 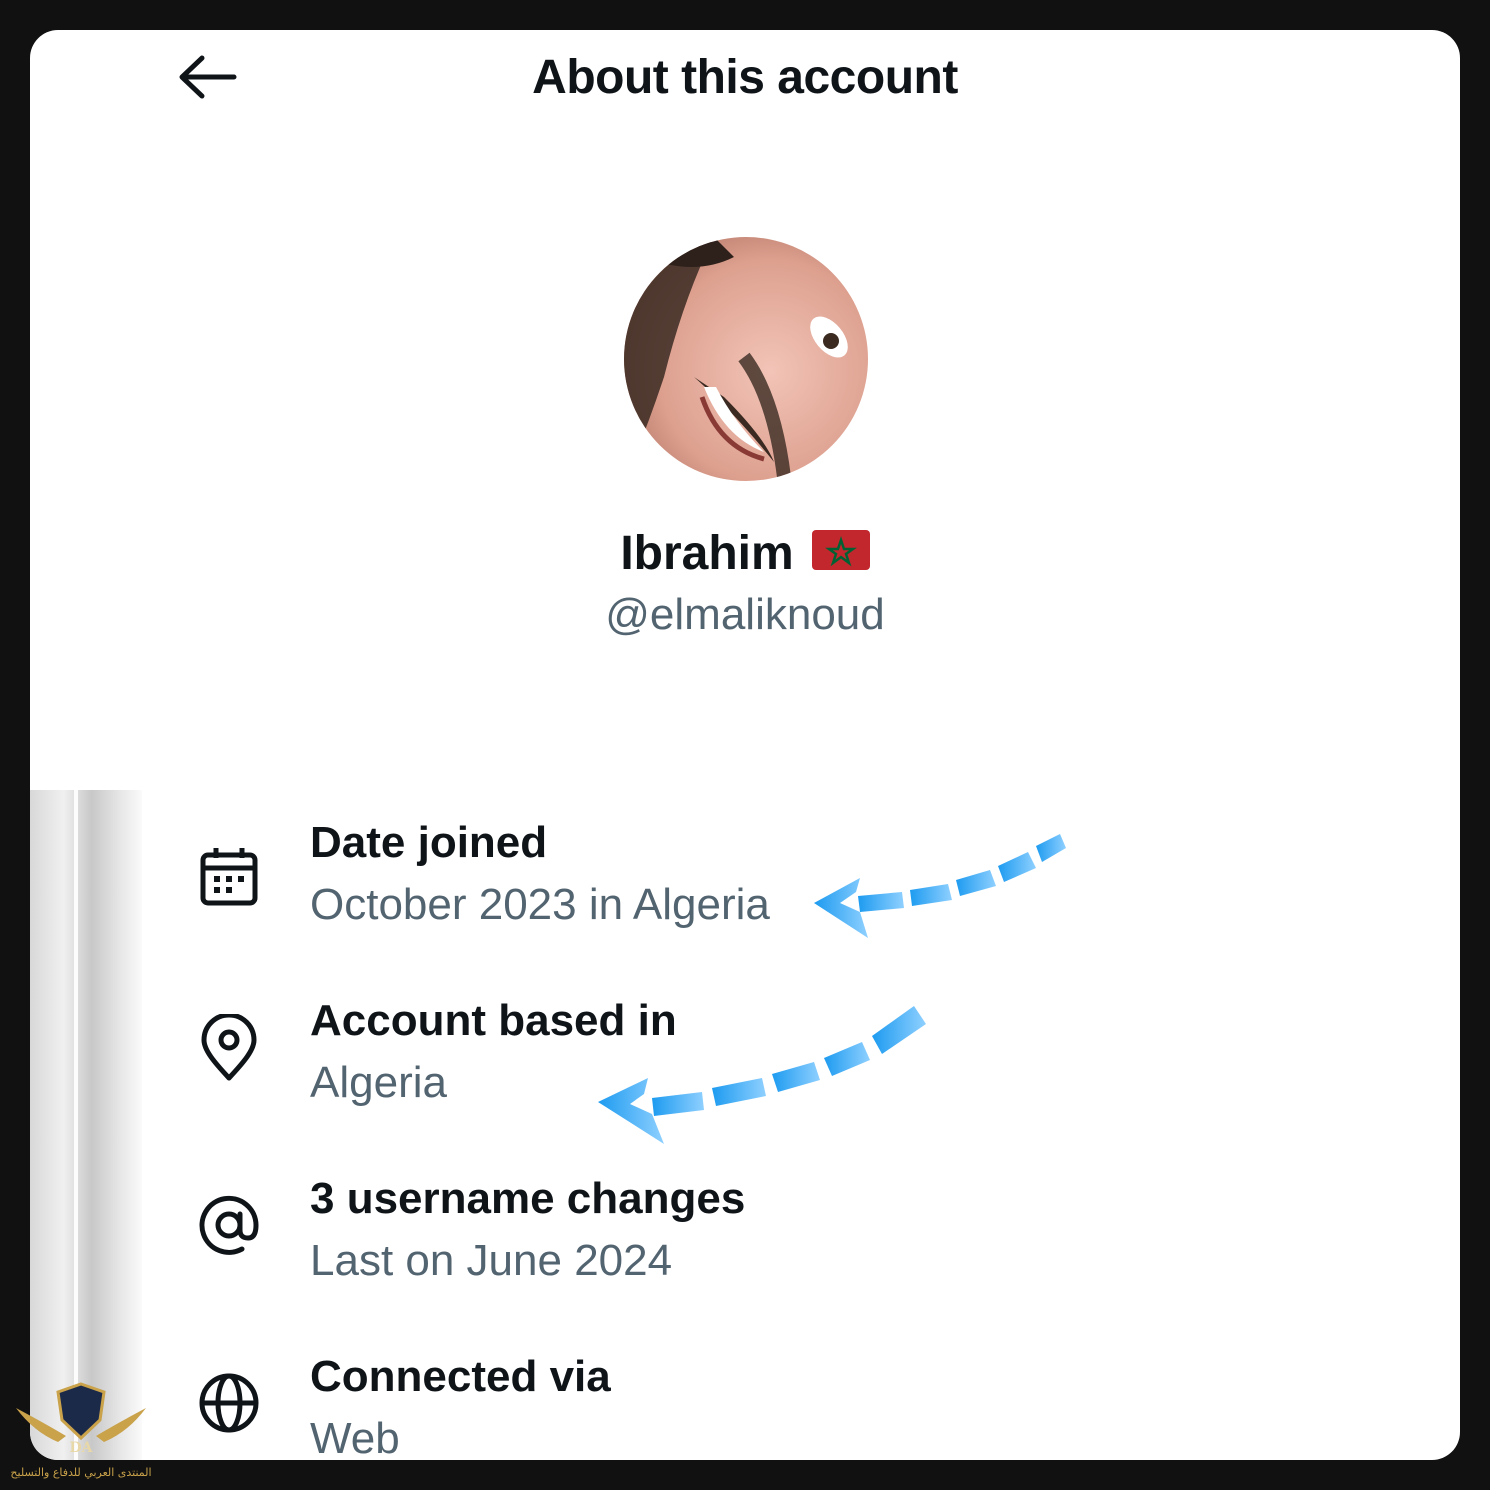 What do you see at coordinates (745, 1249) in the screenshot?
I see `info-item-username-changes: 3 username changes Last on June 2024` at bounding box center [745, 1249].